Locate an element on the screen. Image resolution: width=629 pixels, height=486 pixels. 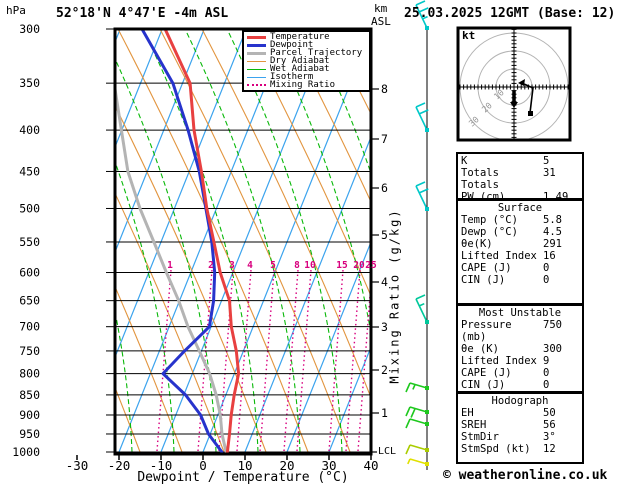
indices-row: Lifted Index 16 is located at coordinates (520, 256).